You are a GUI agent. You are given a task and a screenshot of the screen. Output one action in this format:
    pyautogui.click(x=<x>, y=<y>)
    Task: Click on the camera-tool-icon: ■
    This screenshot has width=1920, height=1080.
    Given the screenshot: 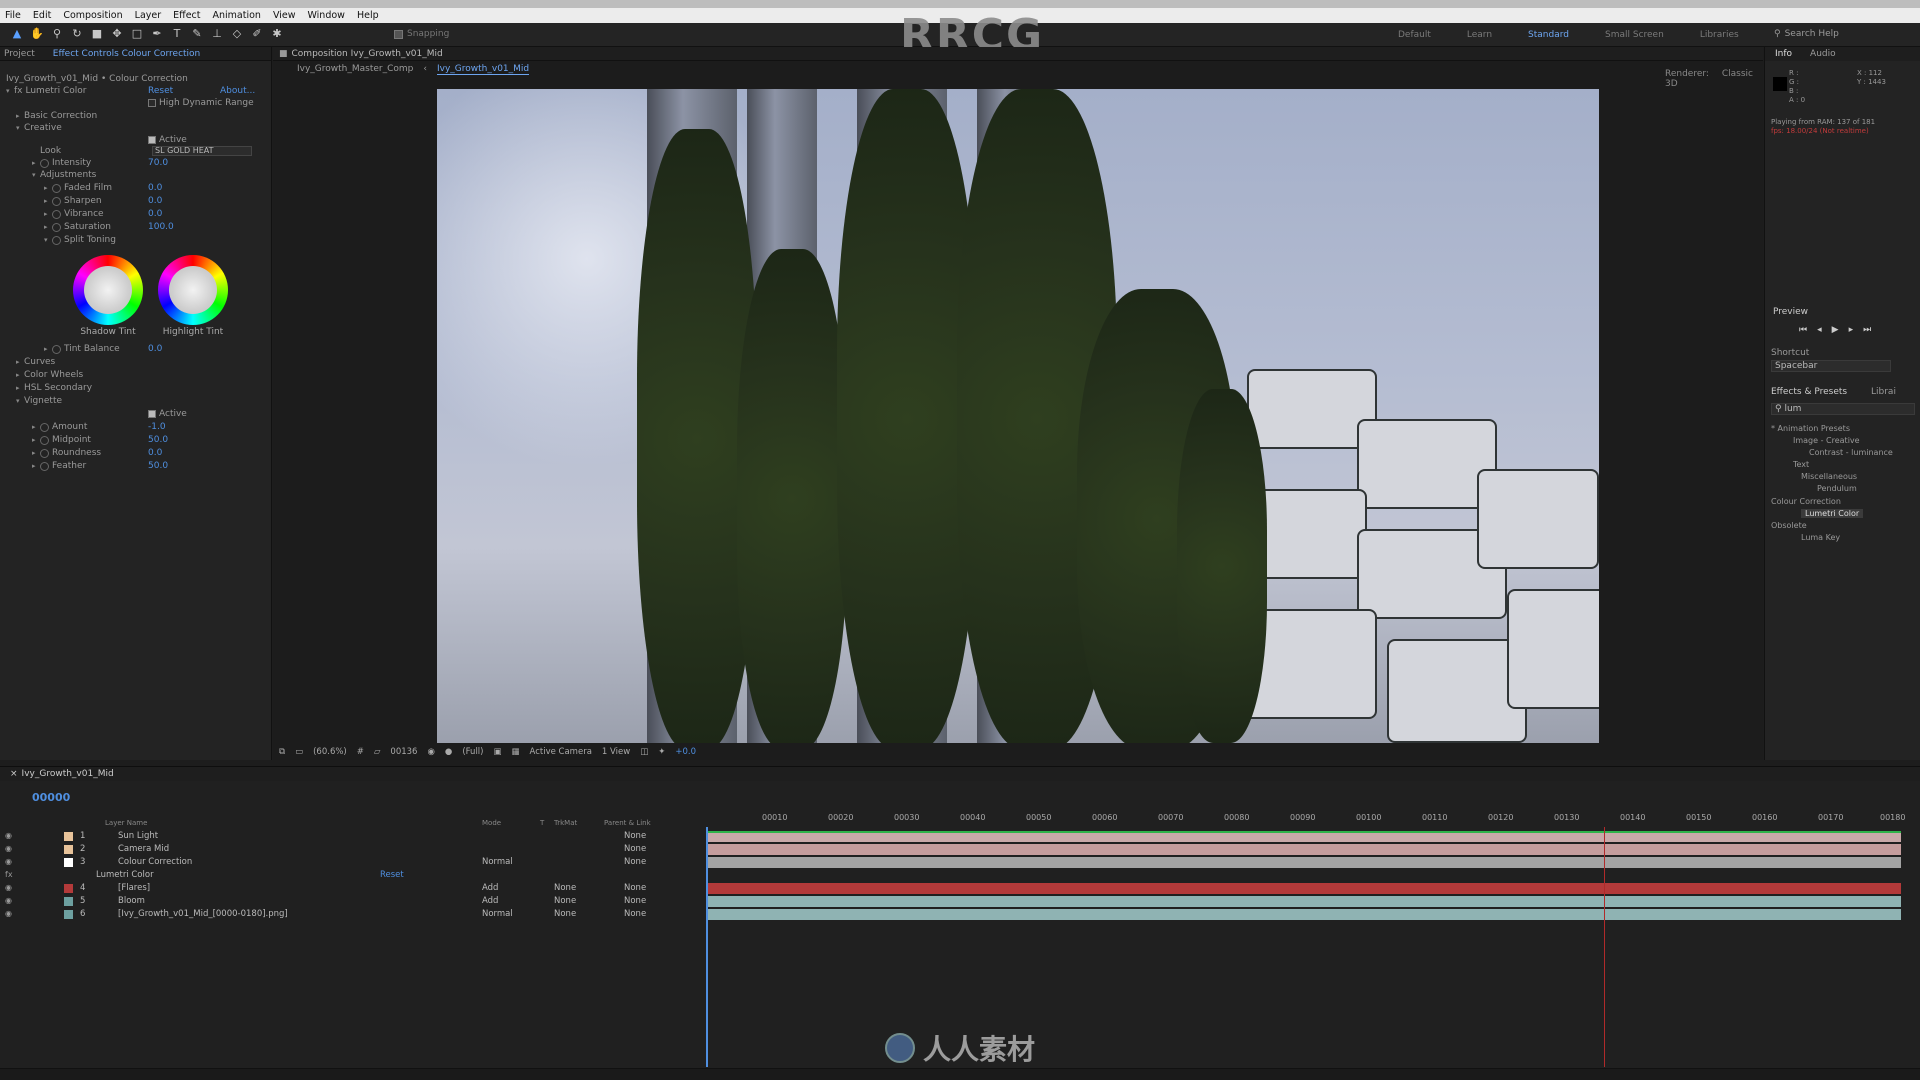 What is the action you would take?
    pyautogui.click(x=97, y=34)
    